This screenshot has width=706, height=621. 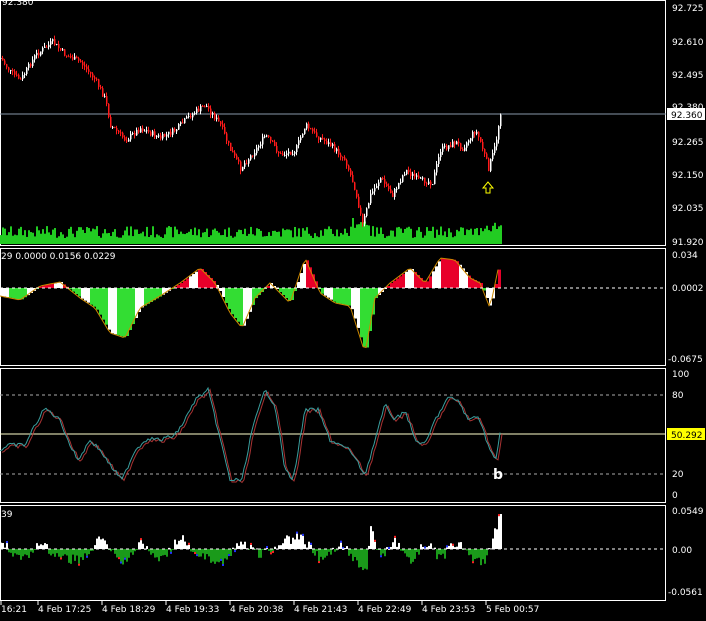 I want to click on bottom-panel: 39, so click(x=333, y=540).